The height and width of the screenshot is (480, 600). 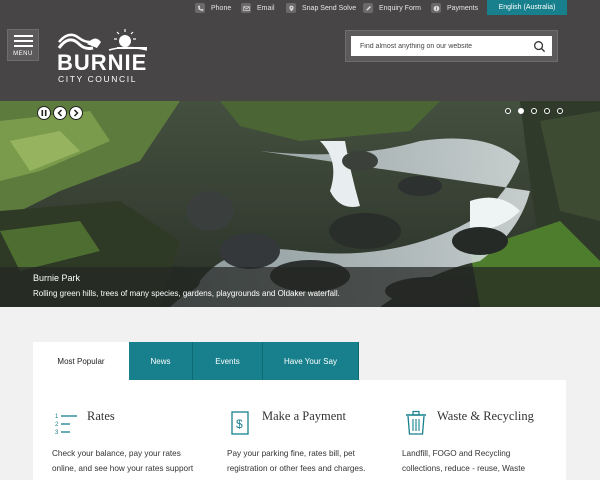 I want to click on chevron-right-icon, so click(x=76, y=113).